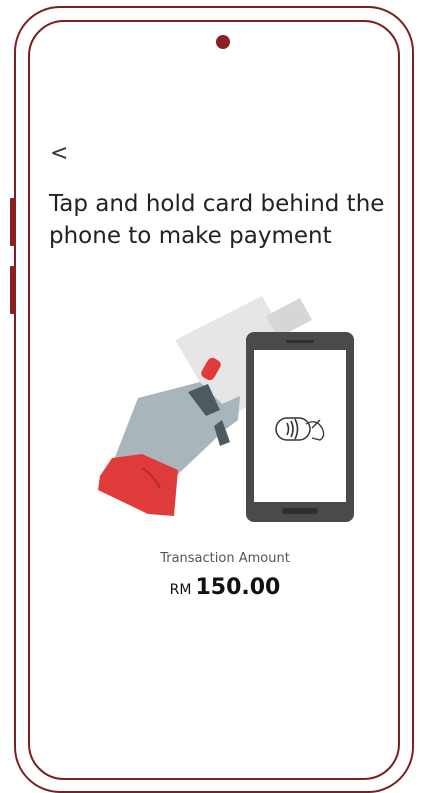  I want to click on currency-code: RM, so click(180, 590).